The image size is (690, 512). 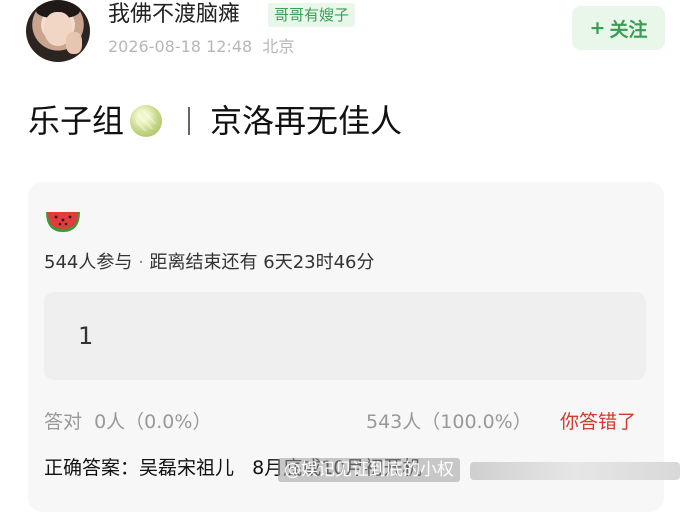 What do you see at coordinates (201, 46) in the screenshot?
I see `post-meta: 2026-08-18 12:48 北京` at bounding box center [201, 46].